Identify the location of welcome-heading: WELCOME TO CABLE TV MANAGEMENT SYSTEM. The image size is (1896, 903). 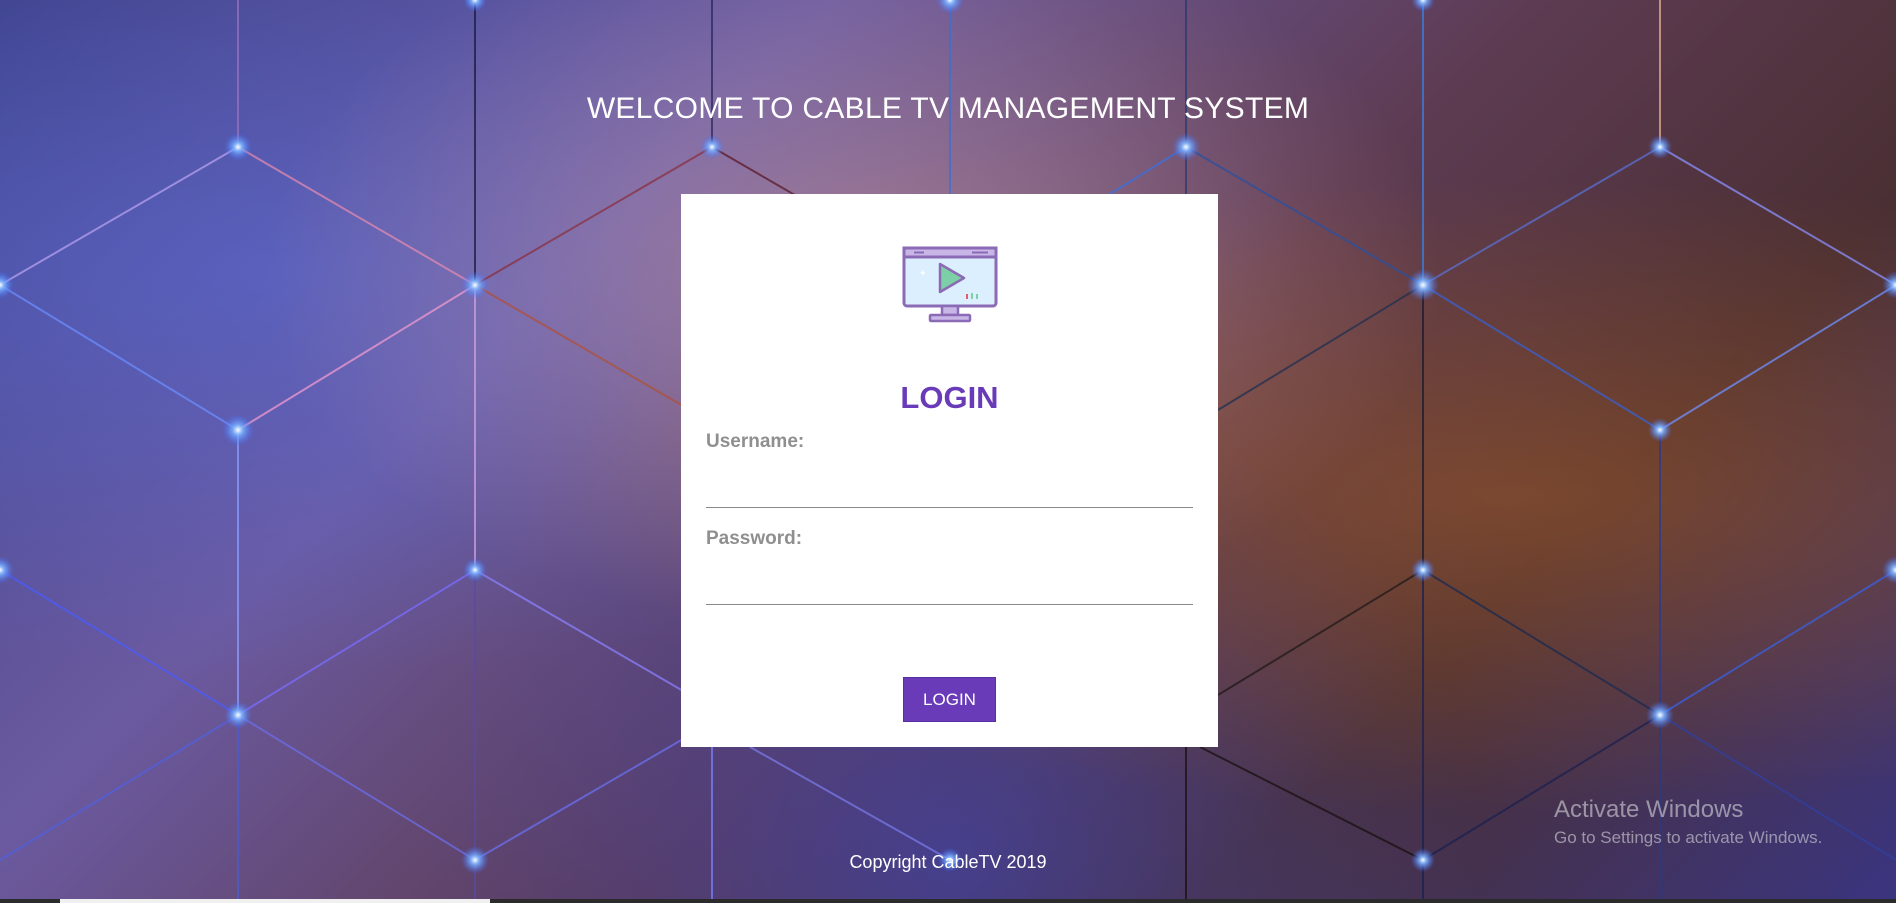
(948, 108).